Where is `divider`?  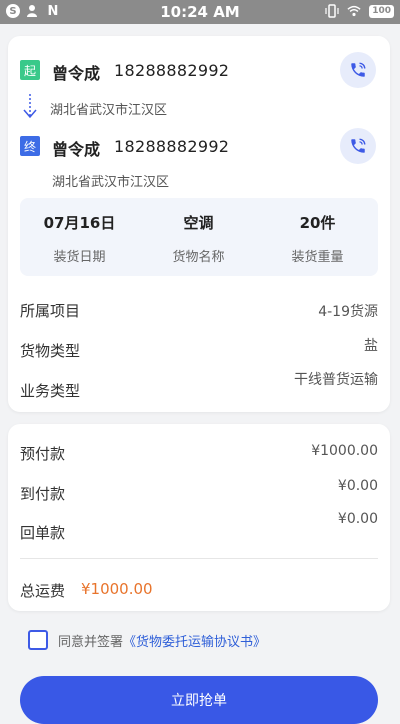
divider is located at coordinates (199, 558).